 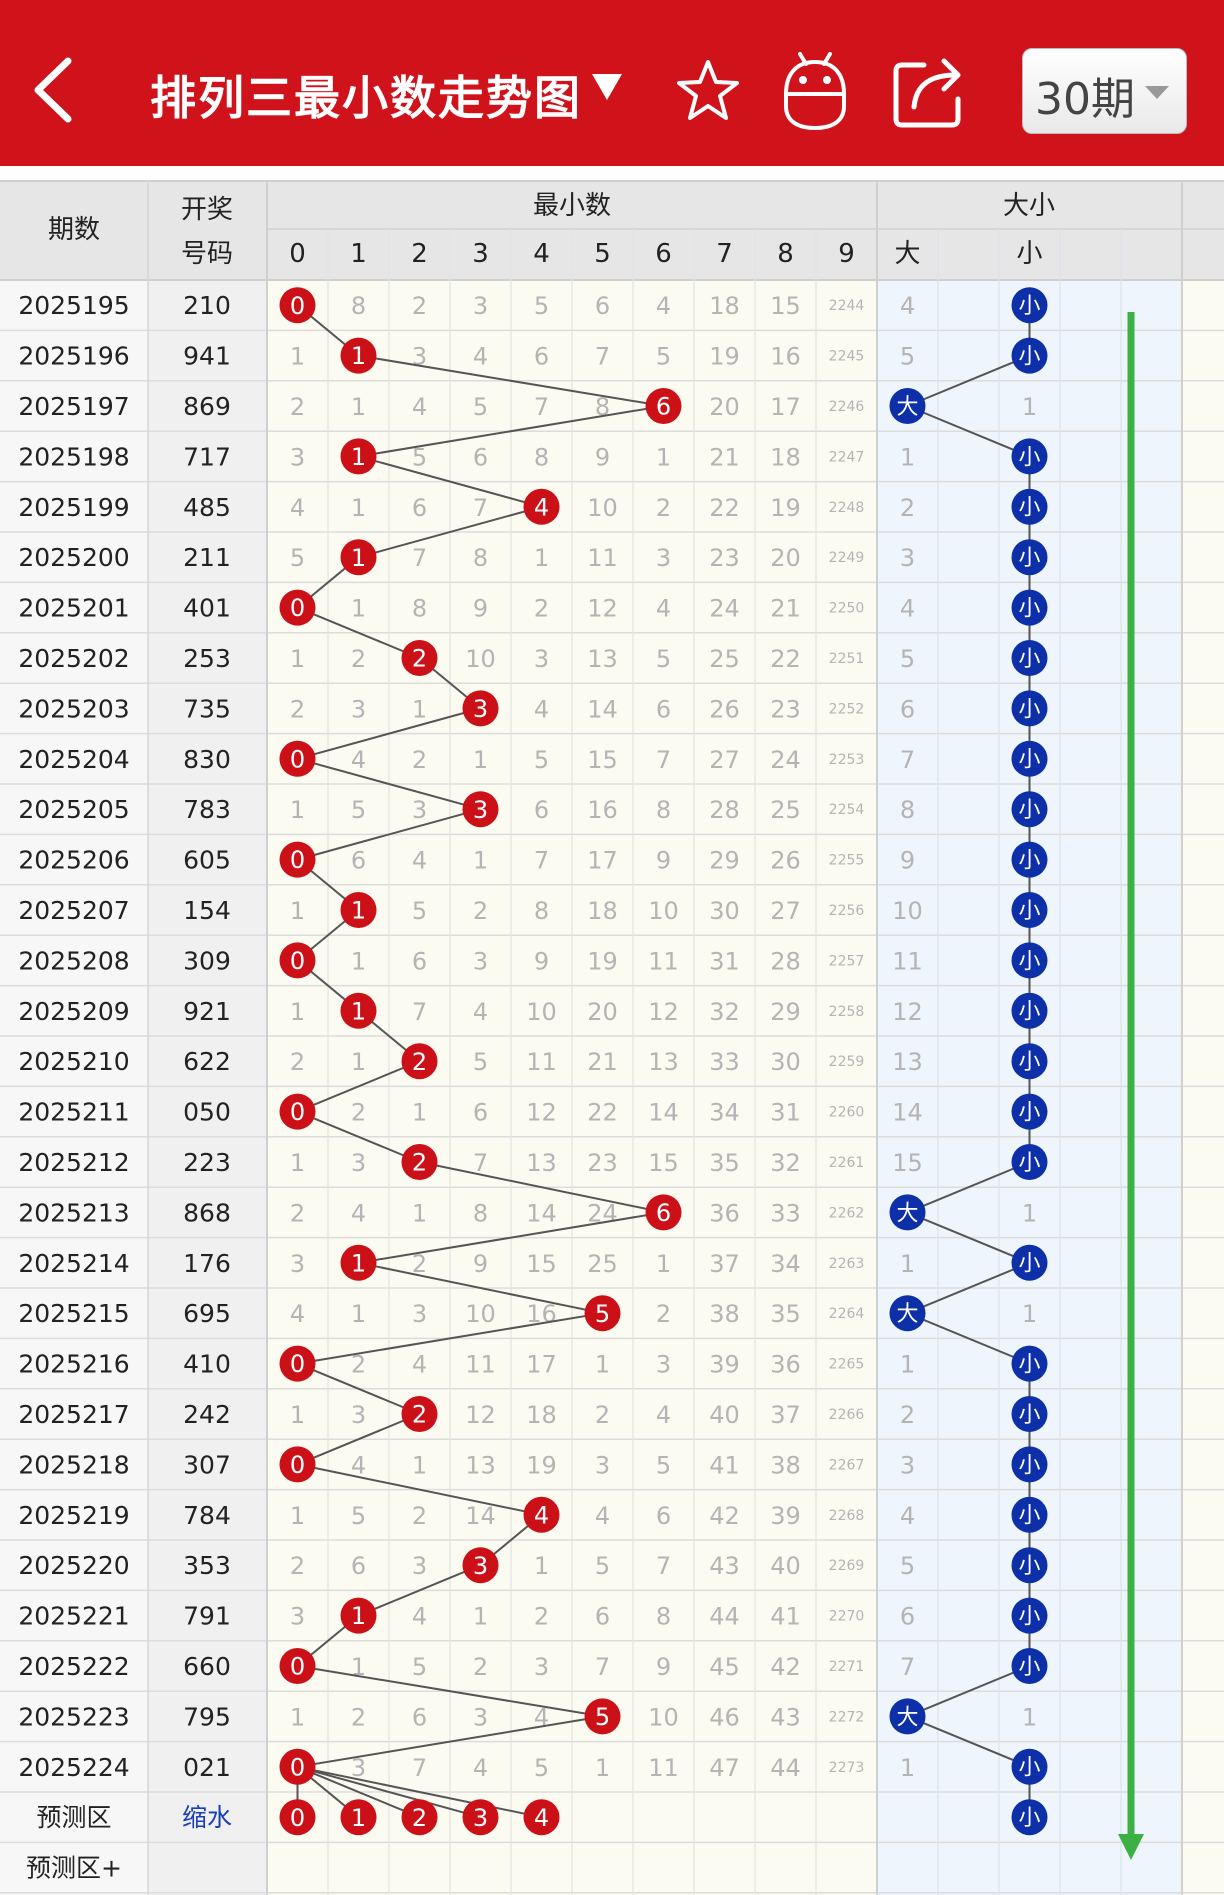 I want to click on miss-cell: 21, so click(x=724, y=457).